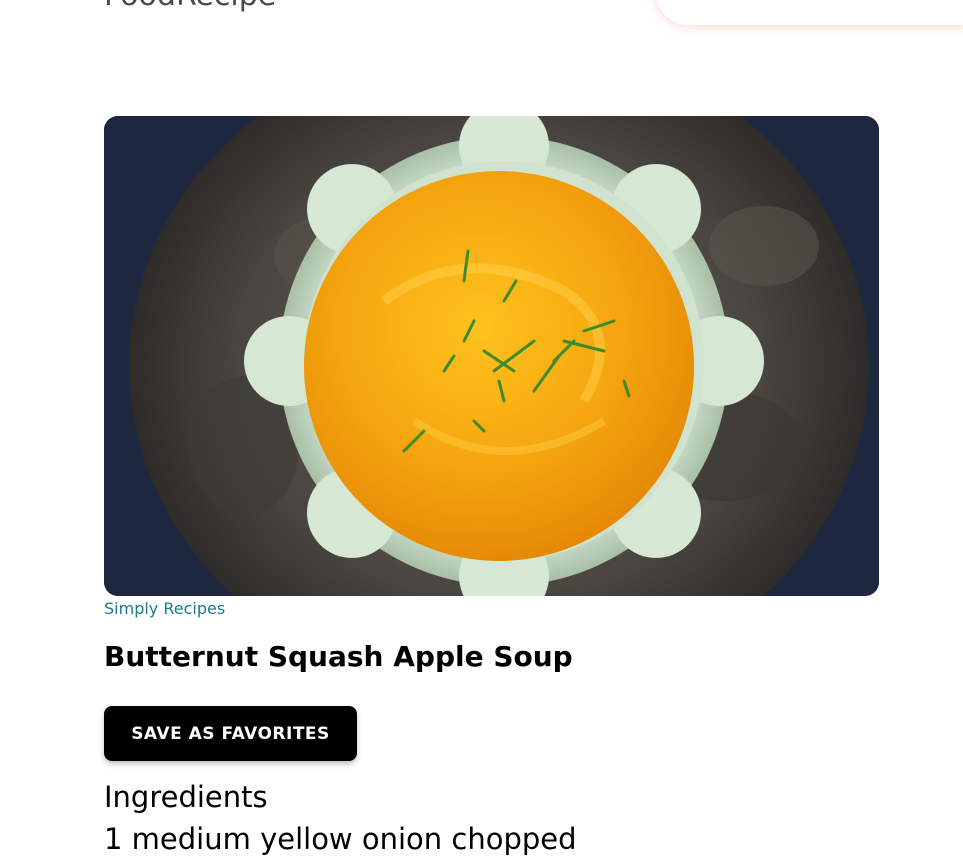  I want to click on save-as-favorites-button: SAVE AS FAVORITES, so click(230, 733).